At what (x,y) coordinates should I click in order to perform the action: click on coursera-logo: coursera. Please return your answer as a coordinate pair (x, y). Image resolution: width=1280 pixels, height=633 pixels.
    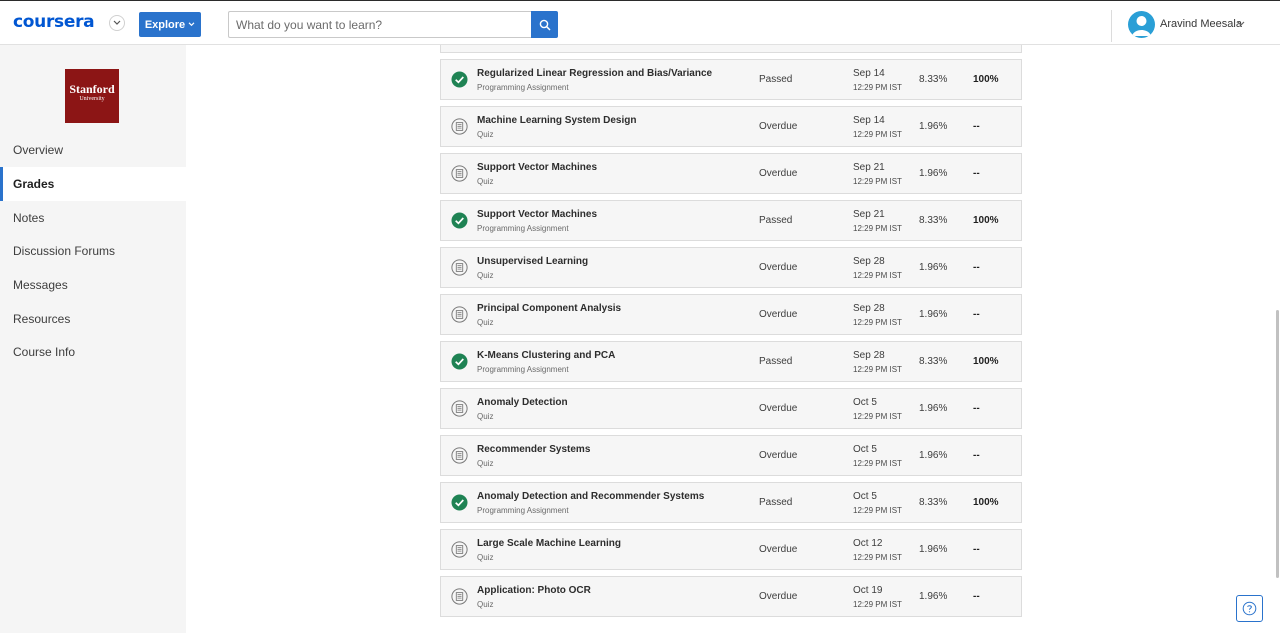
    Looking at the image, I should click on (54, 22).